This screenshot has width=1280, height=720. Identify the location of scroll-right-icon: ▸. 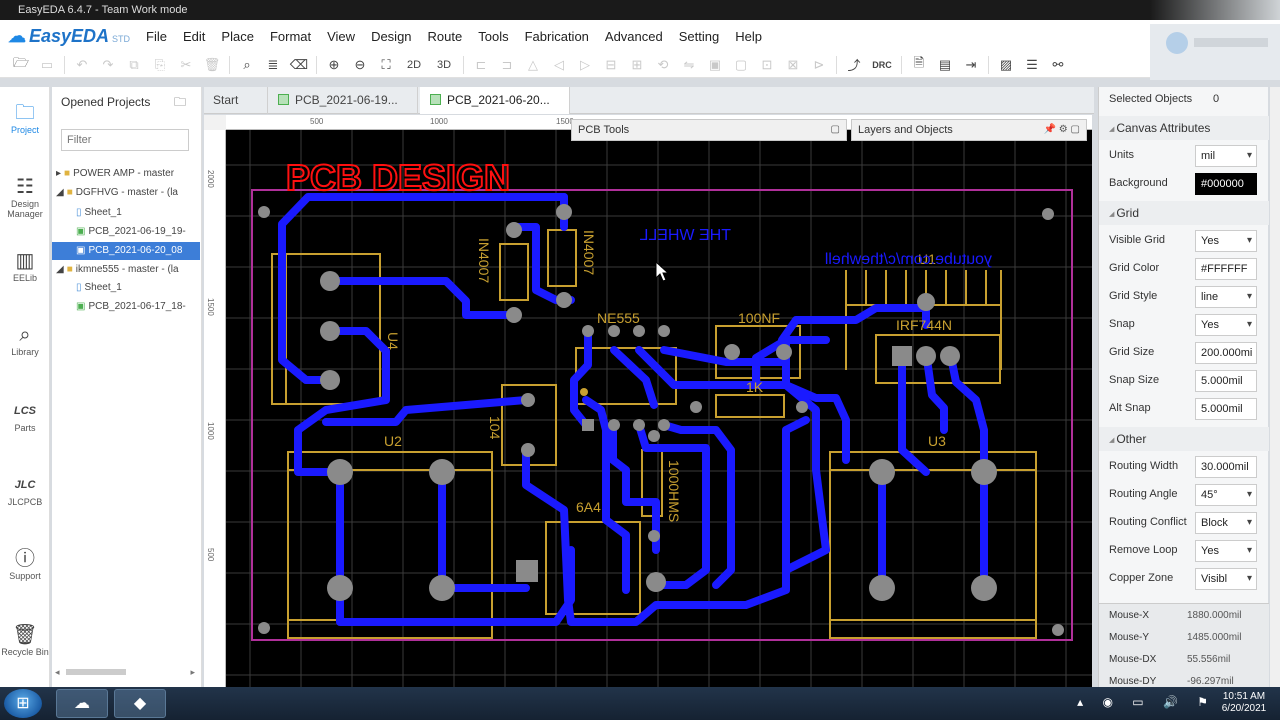
(192, 672).